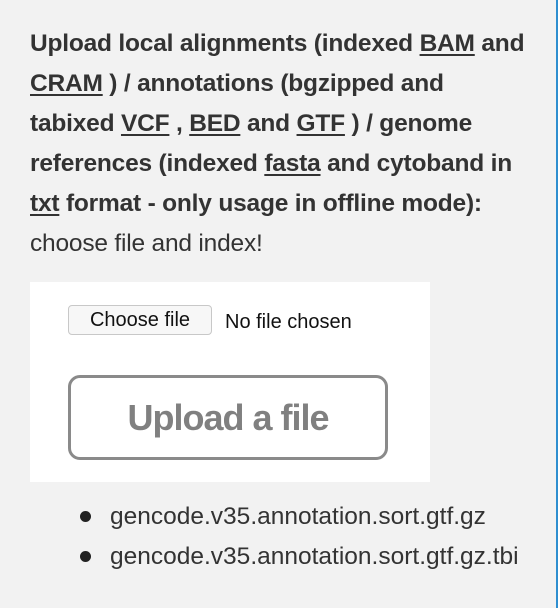 The width and height of the screenshot is (558, 608). What do you see at coordinates (270, 203) in the screenshot?
I see `instructions-text: format - only usage in offline mode):` at bounding box center [270, 203].